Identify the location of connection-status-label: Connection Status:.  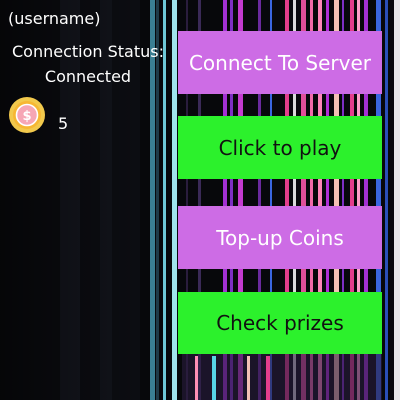
(88, 51).